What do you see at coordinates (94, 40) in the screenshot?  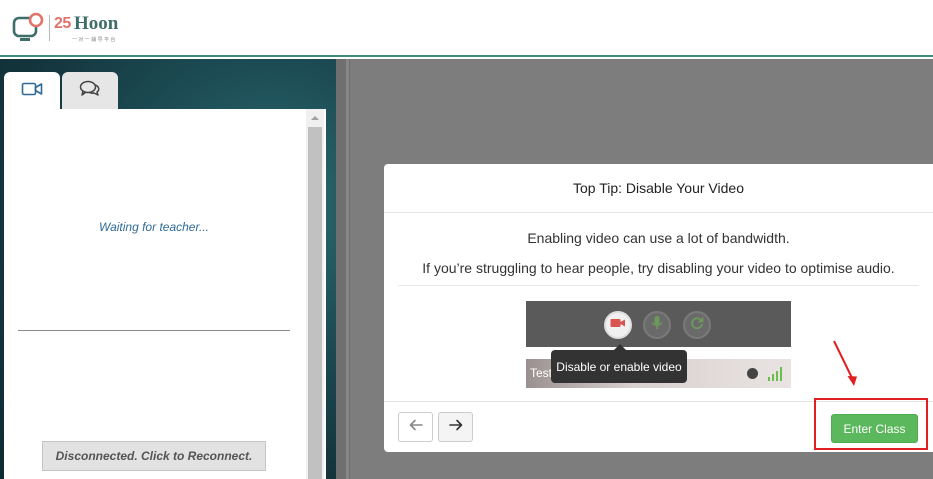 I see `logo-tagline: 一对一辅导平台` at bounding box center [94, 40].